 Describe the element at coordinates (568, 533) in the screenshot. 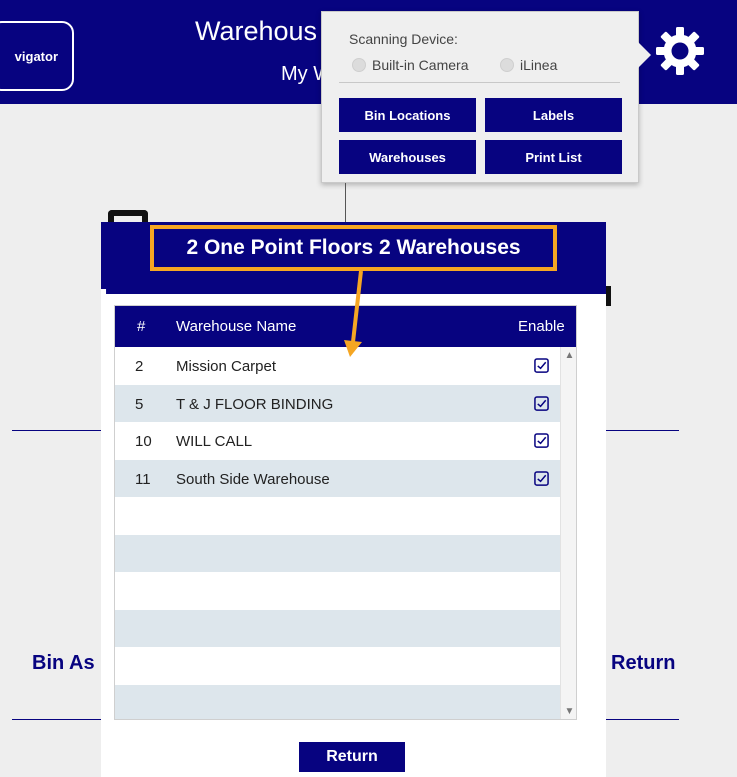

I see `table-scrollbar: ▲ ▼` at that location.